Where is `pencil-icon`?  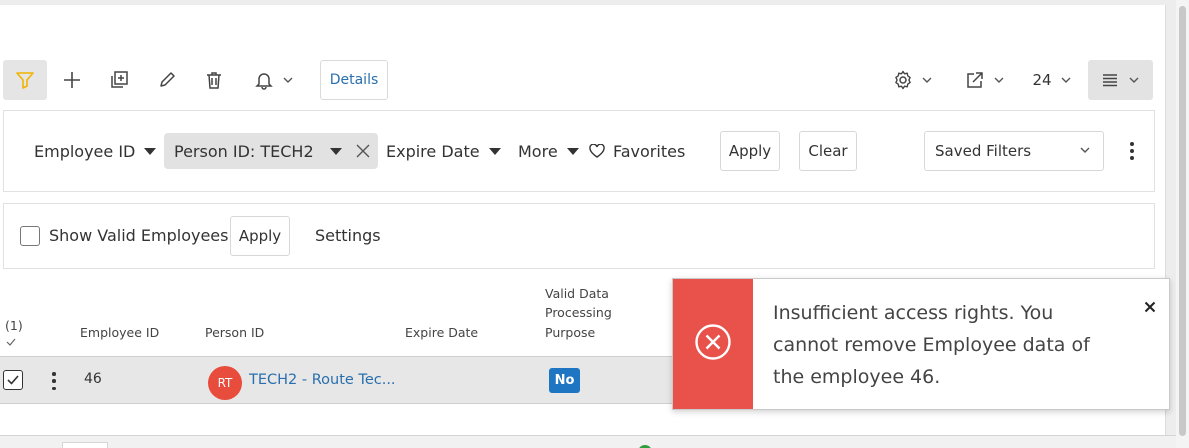 pencil-icon is located at coordinates (167, 80).